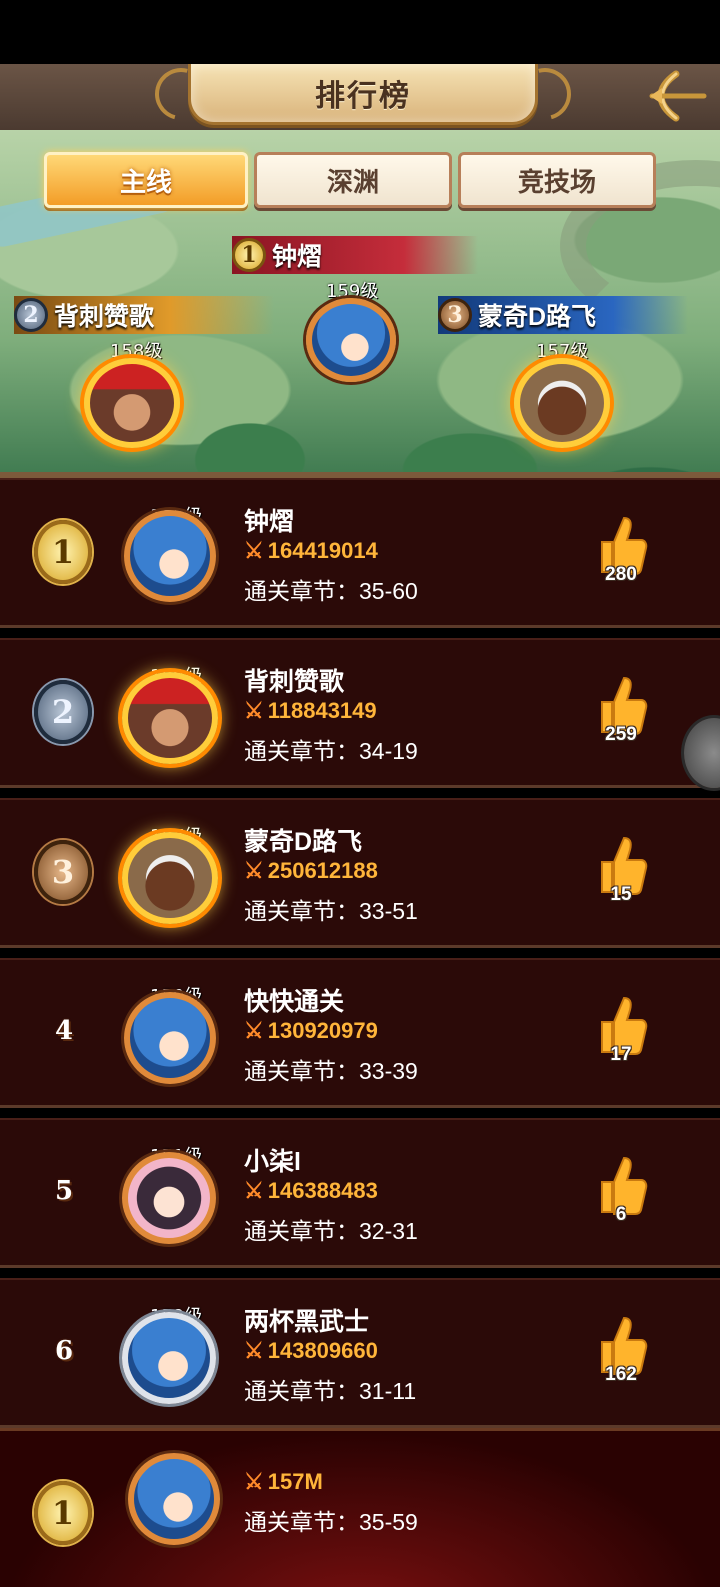 The image size is (720, 1587). Describe the element at coordinates (562, 403) in the screenshot. I see `podium-third-avatar` at that location.